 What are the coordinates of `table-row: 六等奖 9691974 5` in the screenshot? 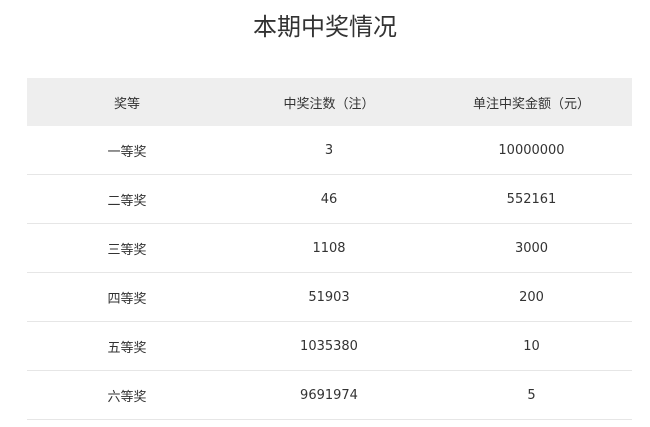 It's located at (329, 395).